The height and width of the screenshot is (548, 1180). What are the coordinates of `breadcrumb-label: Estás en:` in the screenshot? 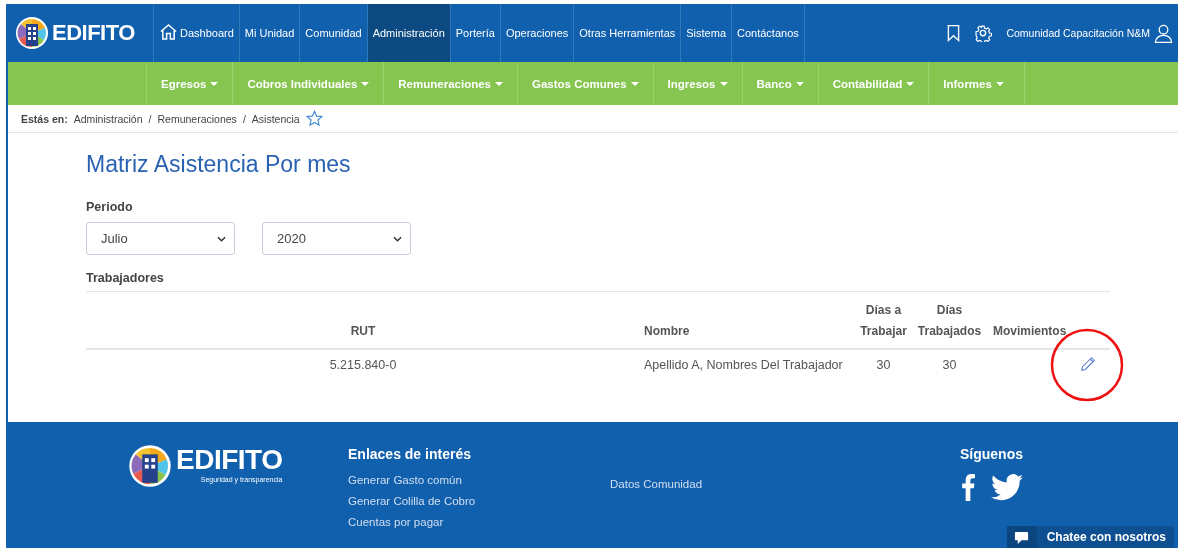 It's located at (44, 118).